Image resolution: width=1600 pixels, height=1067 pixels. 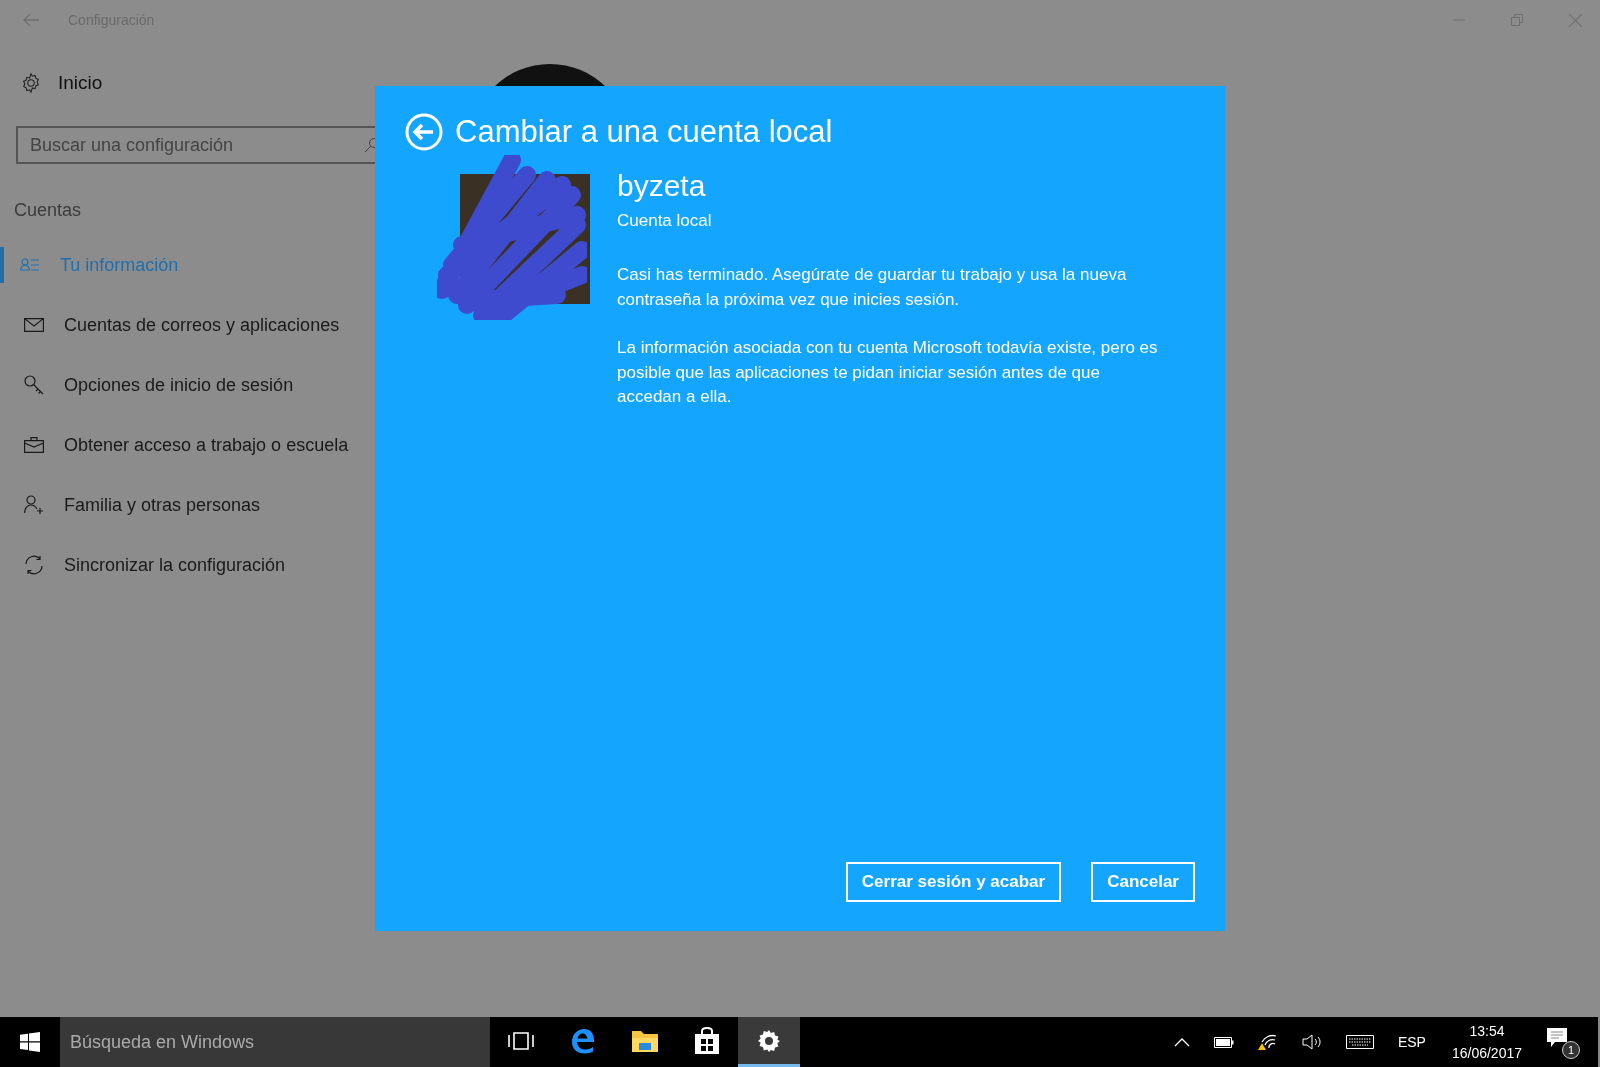 What do you see at coordinates (665, 221) in the screenshot?
I see `account-type: Cuenta local` at bounding box center [665, 221].